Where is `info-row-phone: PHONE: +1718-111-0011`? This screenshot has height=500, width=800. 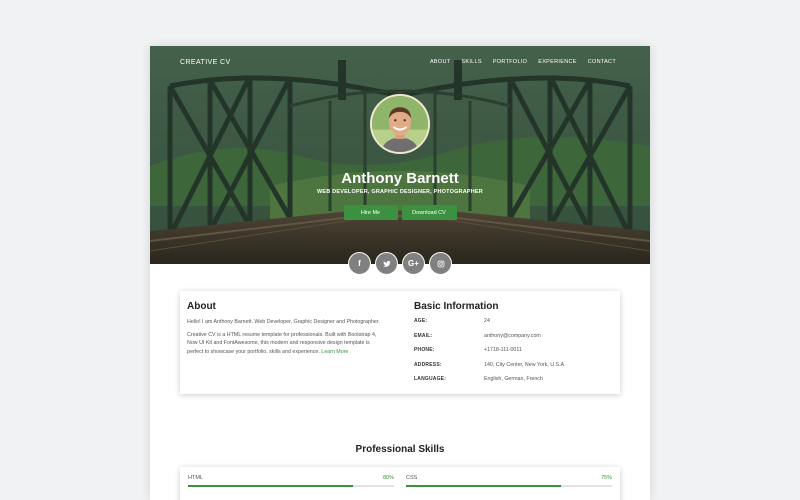 info-row-phone: PHONE: +1718-111-0011 is located at coordinates (514, 354).